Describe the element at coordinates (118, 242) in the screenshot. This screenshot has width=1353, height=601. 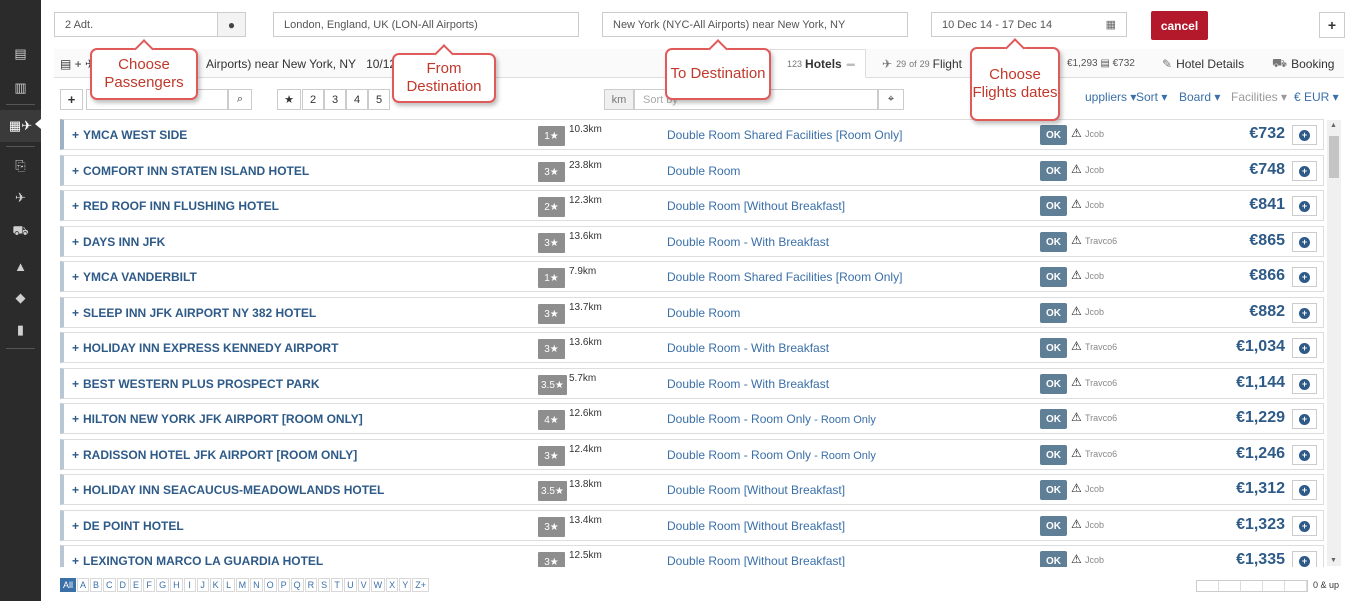
I see `hotel-name-link: + DAYS INN JFK` at that location.